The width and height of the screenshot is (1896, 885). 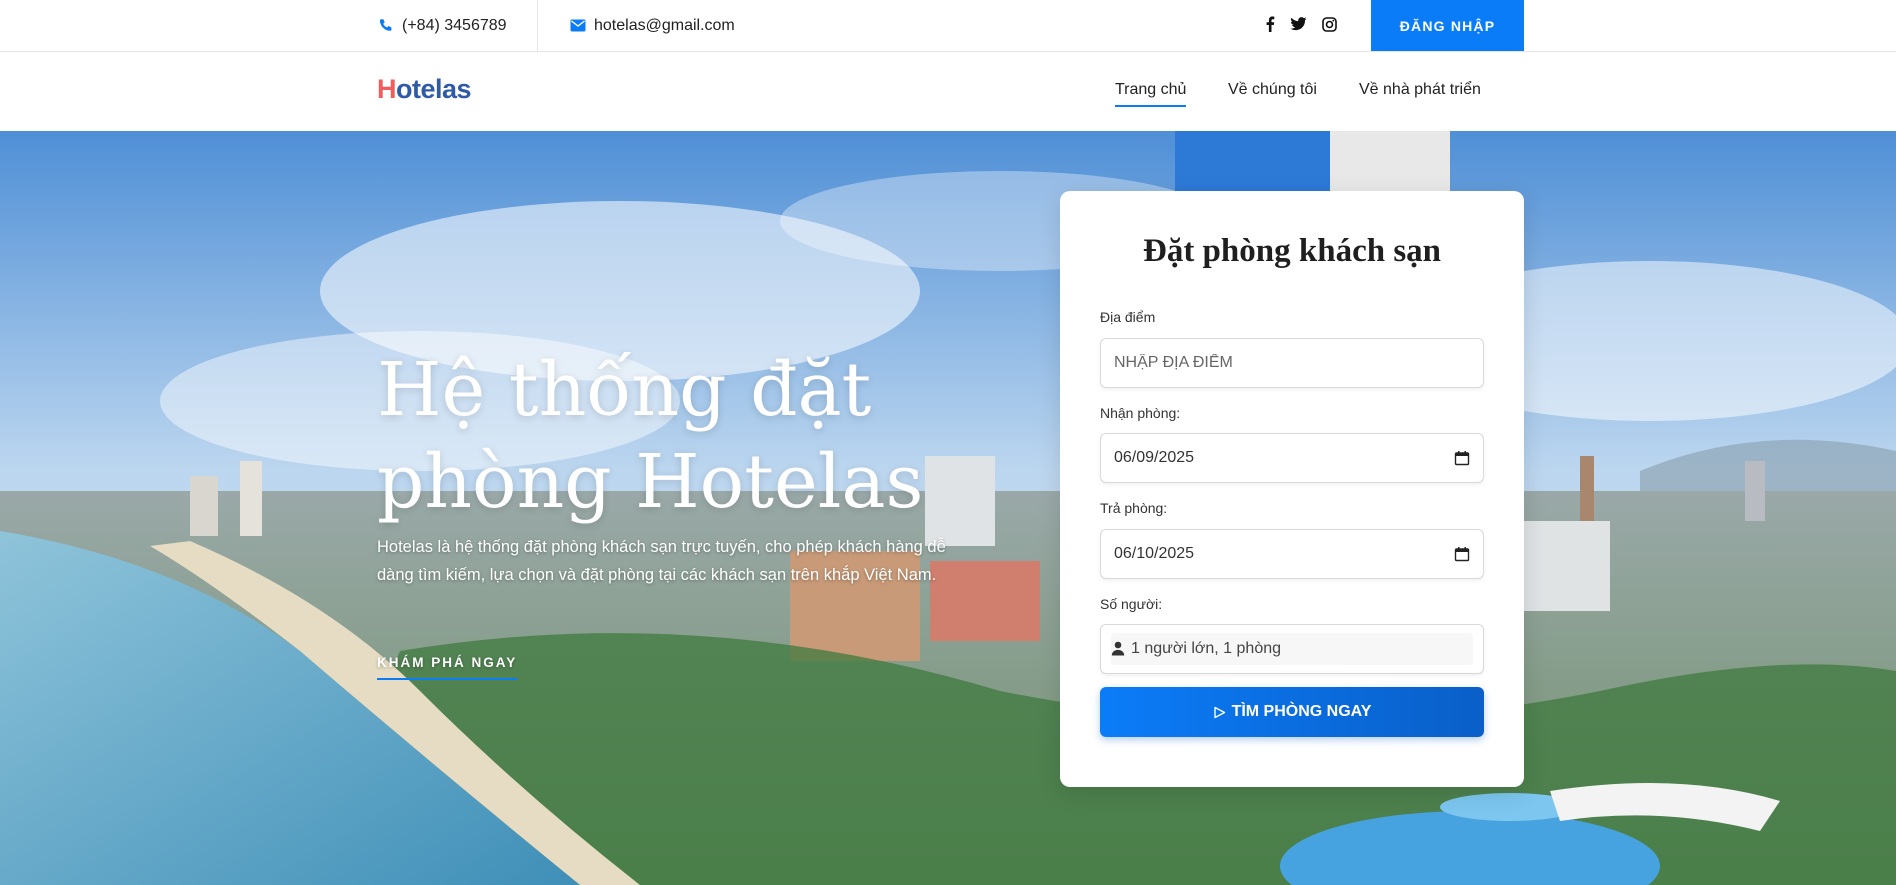 I want to click on logo-text: otelas, so click(x=434, y=89).